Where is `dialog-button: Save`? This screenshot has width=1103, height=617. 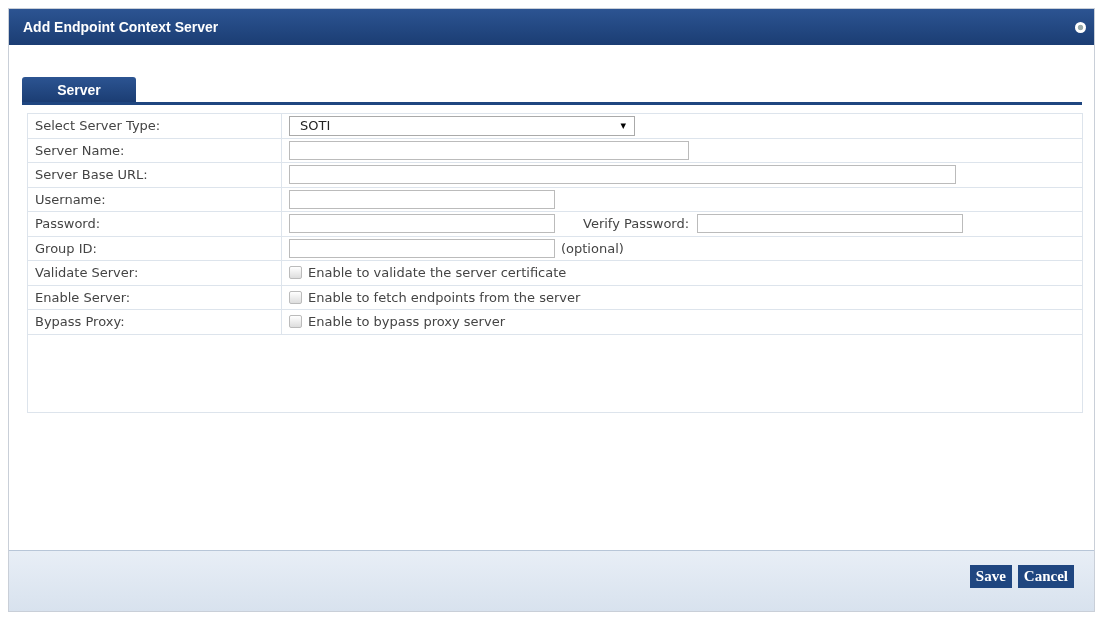 dialog-button: Save is located at coordinates (990, 576).